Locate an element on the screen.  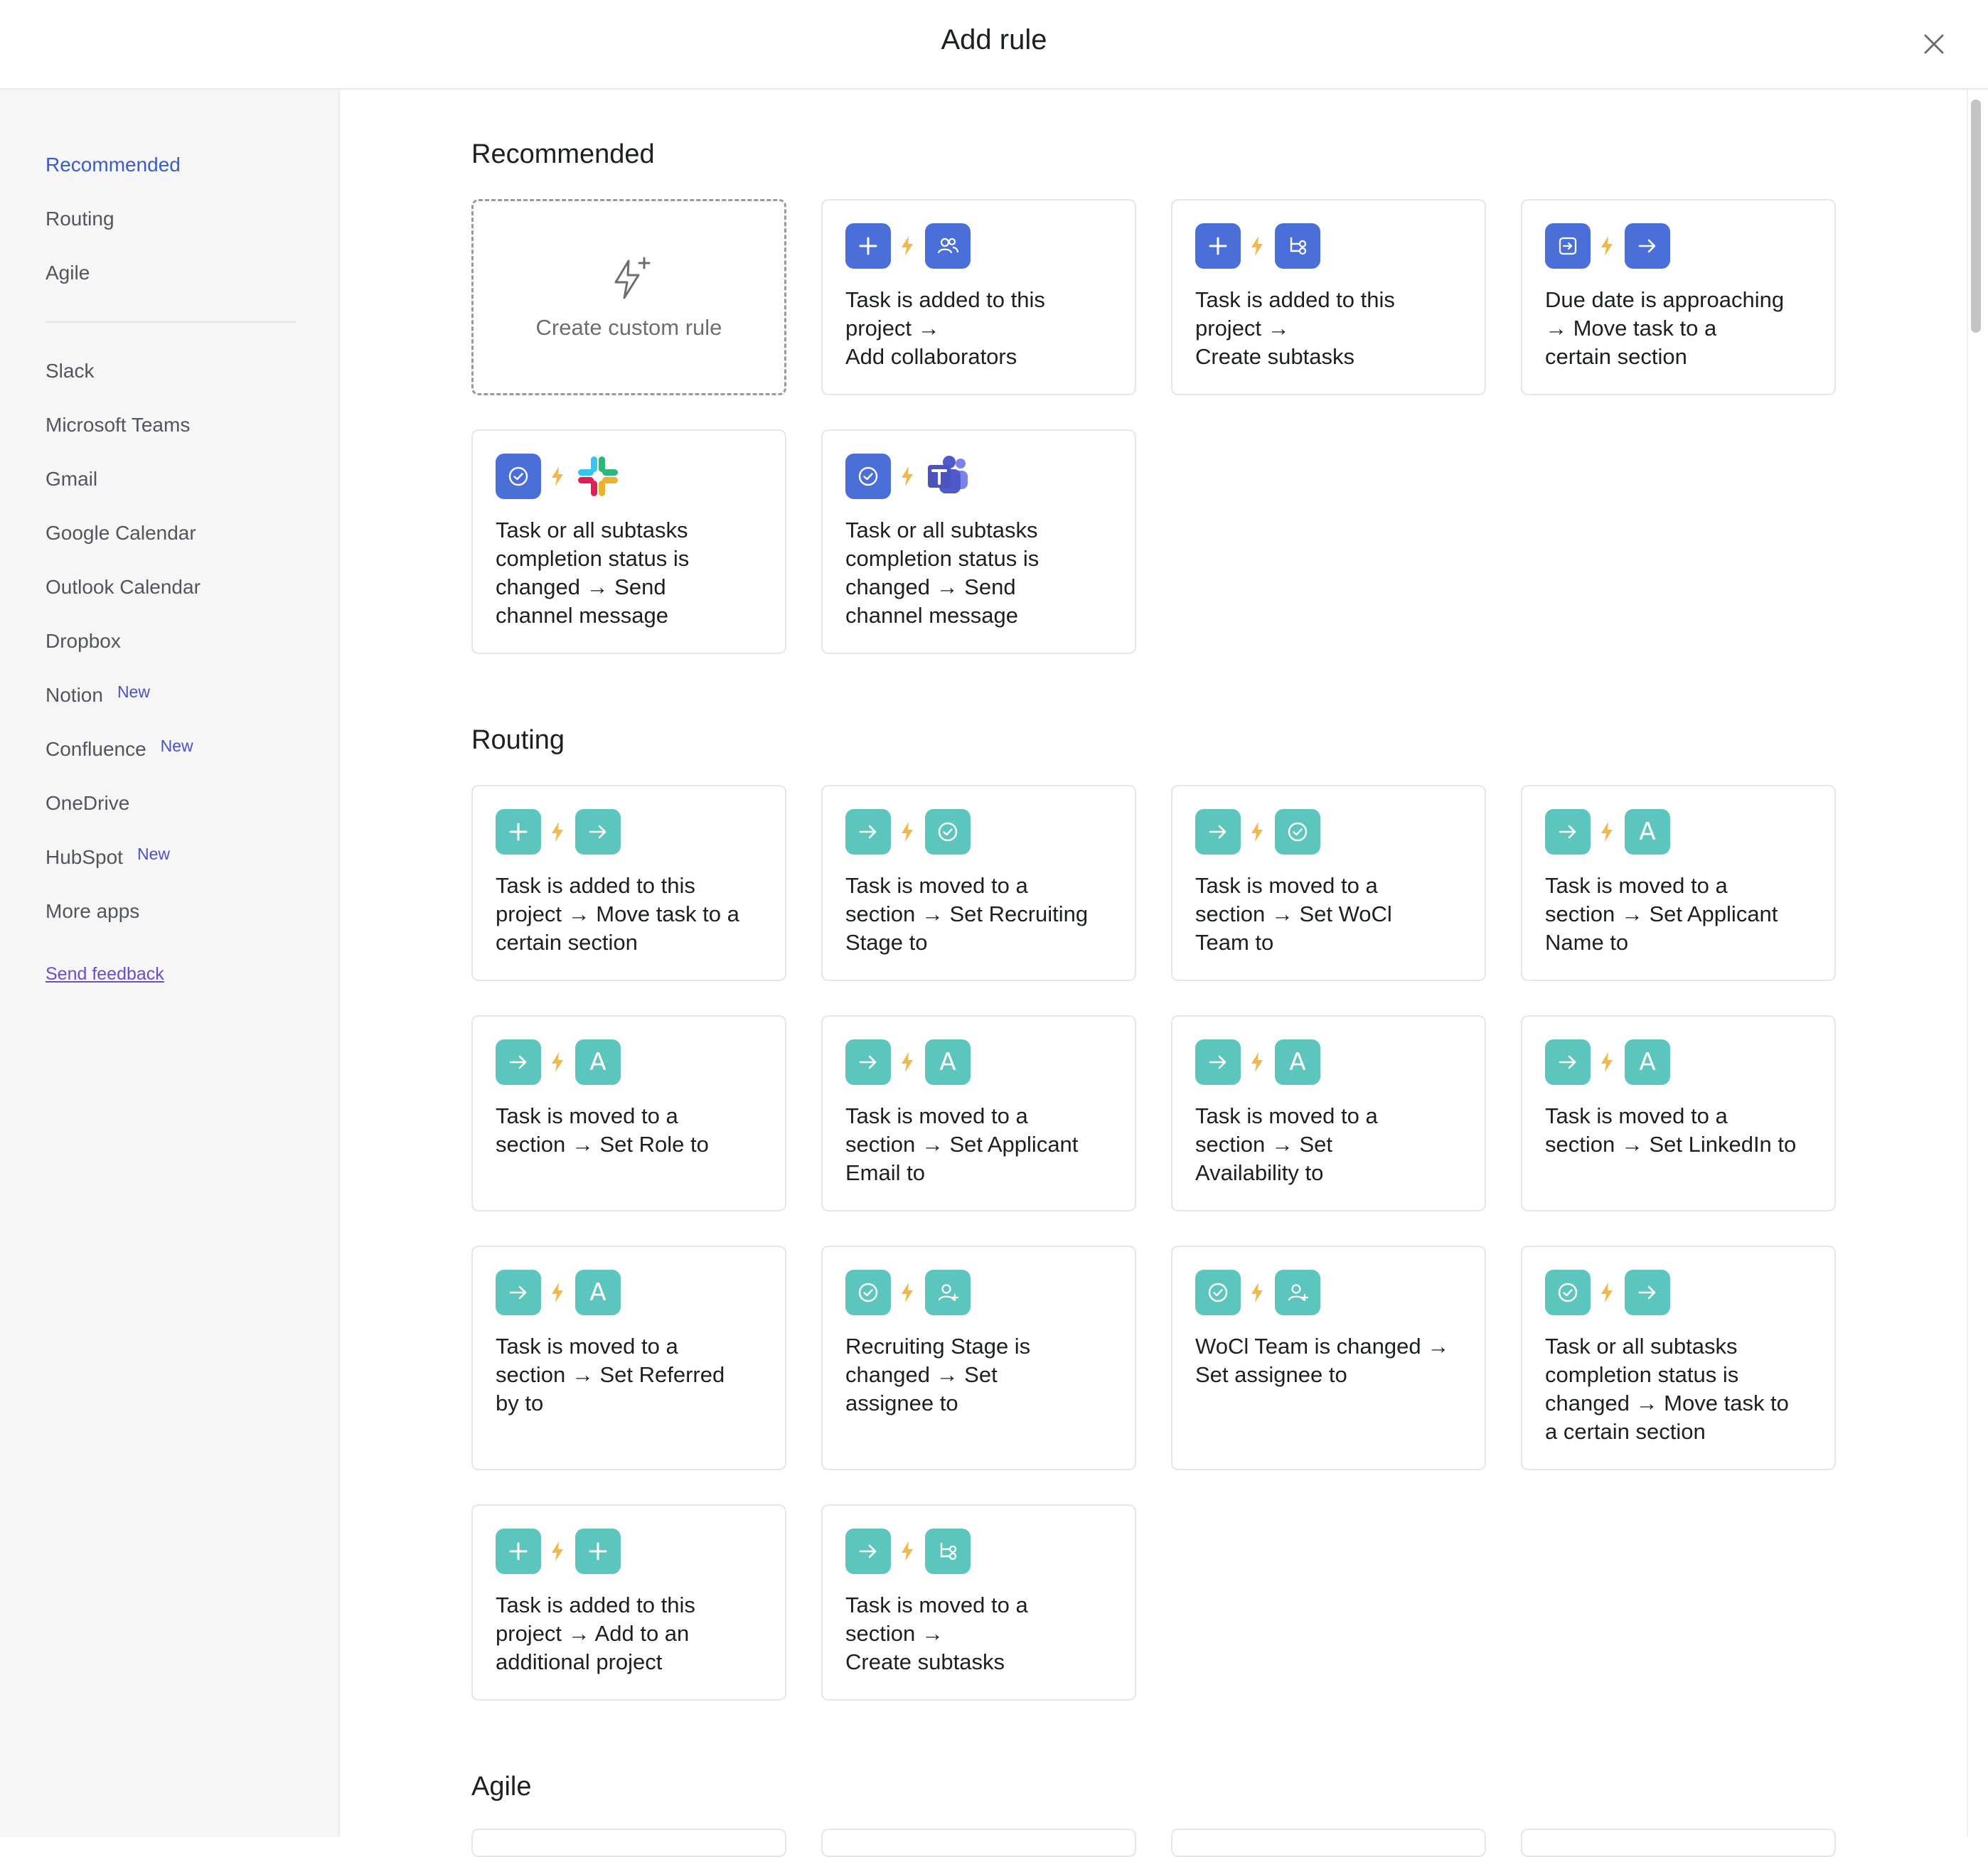
sidebar-item-agile: Agile is located at coordinates (68, 273).